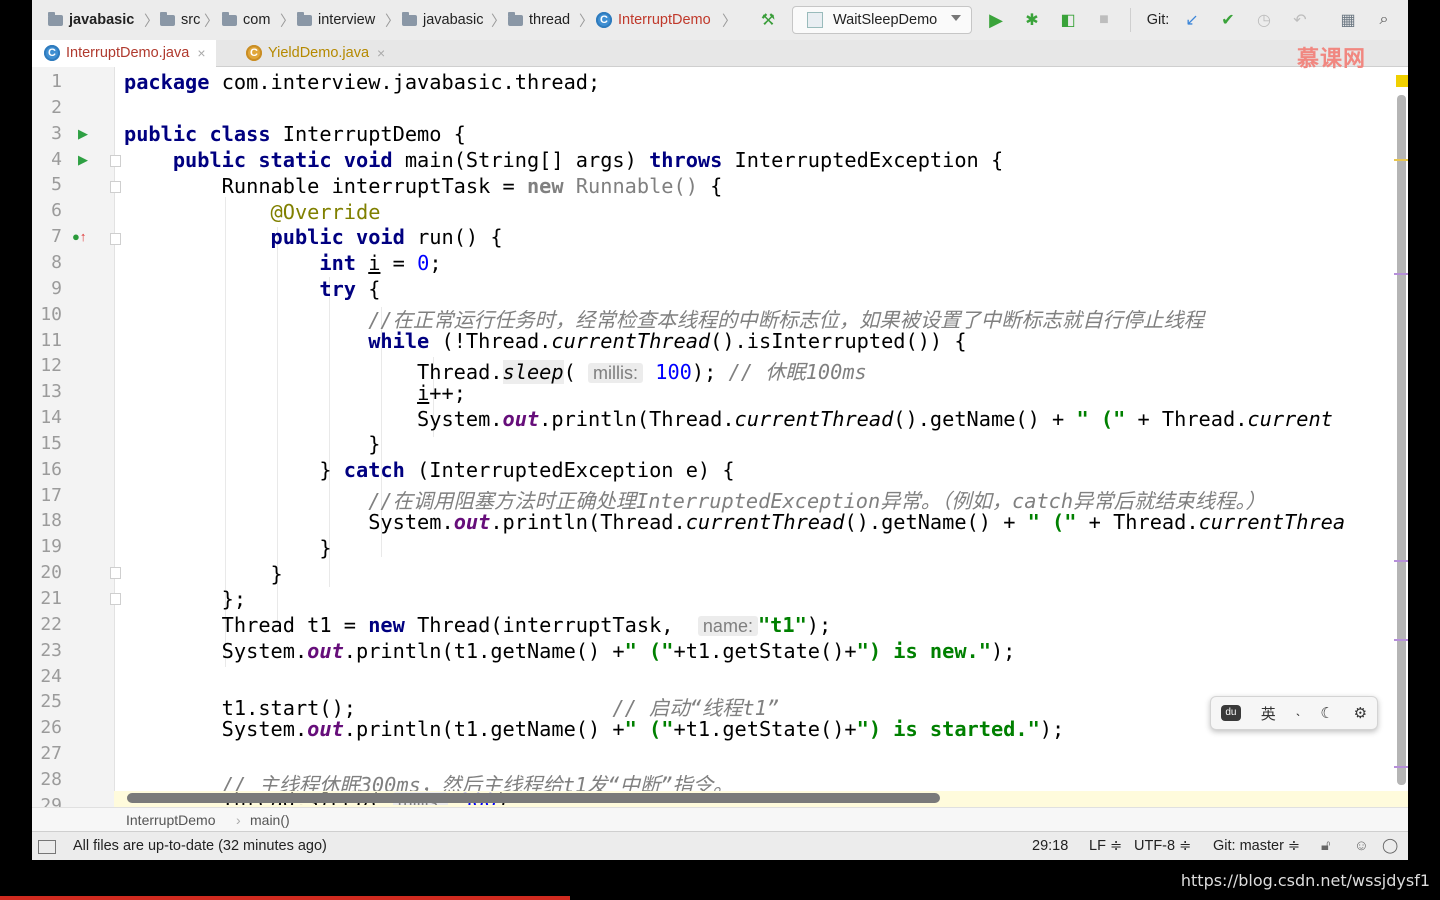 The image size is (1440, 900). Describe the element at coordinates (1360, 713) in the screenshot. I see `ime-gear-icon: ⚙` at that location.